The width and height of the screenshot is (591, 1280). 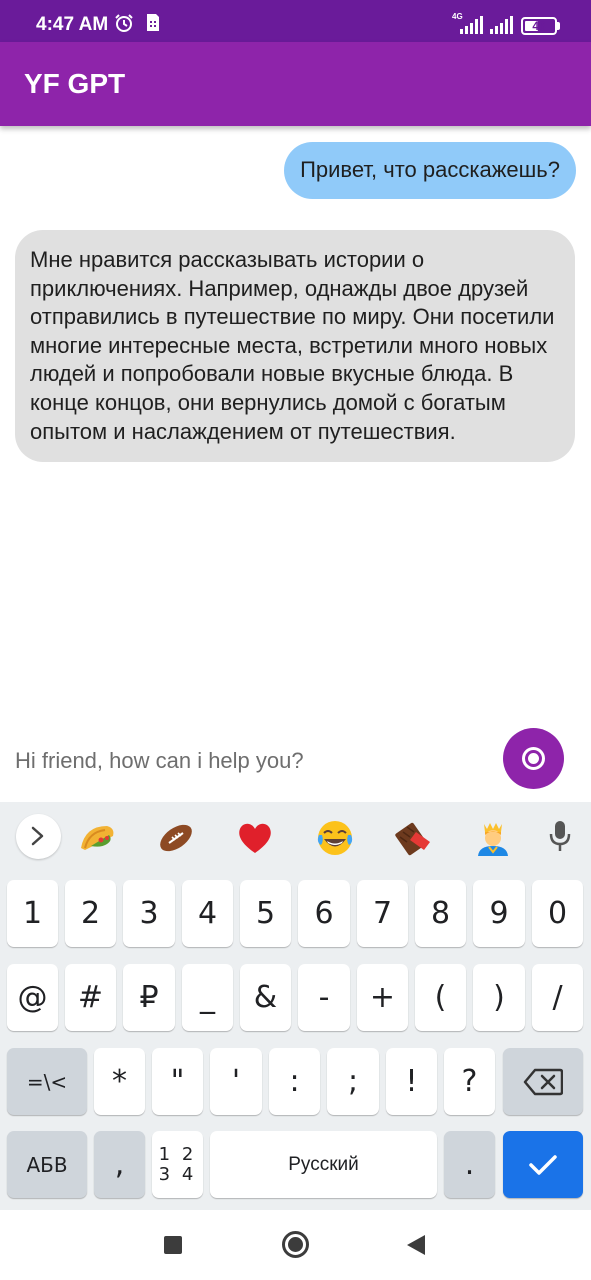 I want to click on period-key: ., so click(x=469, y=1164).